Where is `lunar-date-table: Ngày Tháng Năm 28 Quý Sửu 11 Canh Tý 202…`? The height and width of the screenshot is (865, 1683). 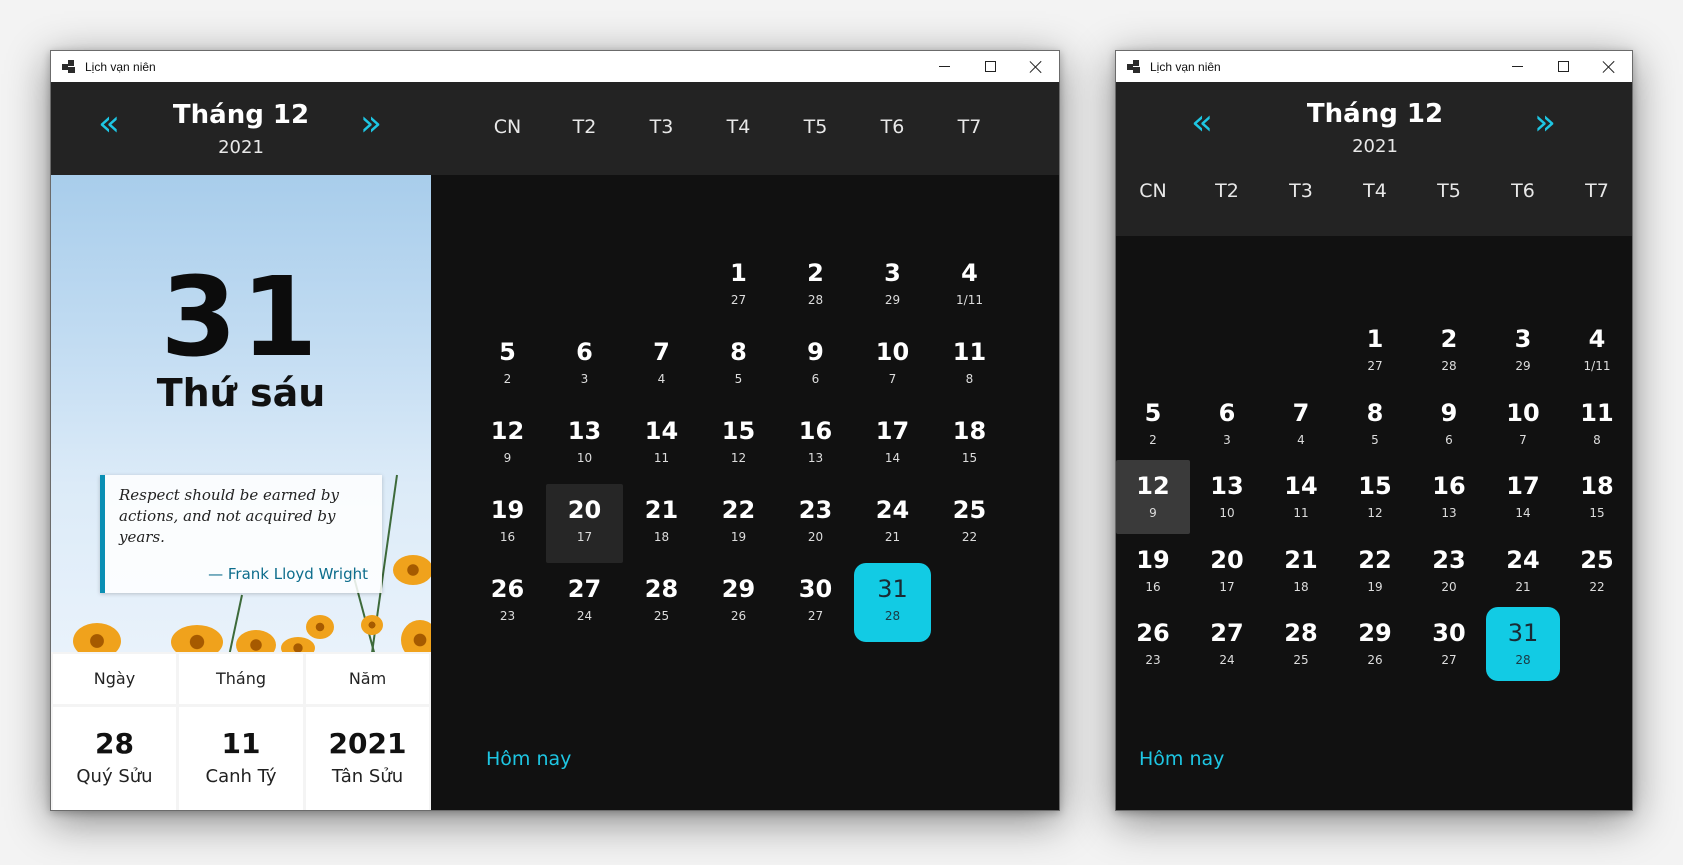 lunar-date-table: Ngày Tháng Năm 28 Quý Sửu 11 Canh Tý 202… is located at coordinates (241, 731).